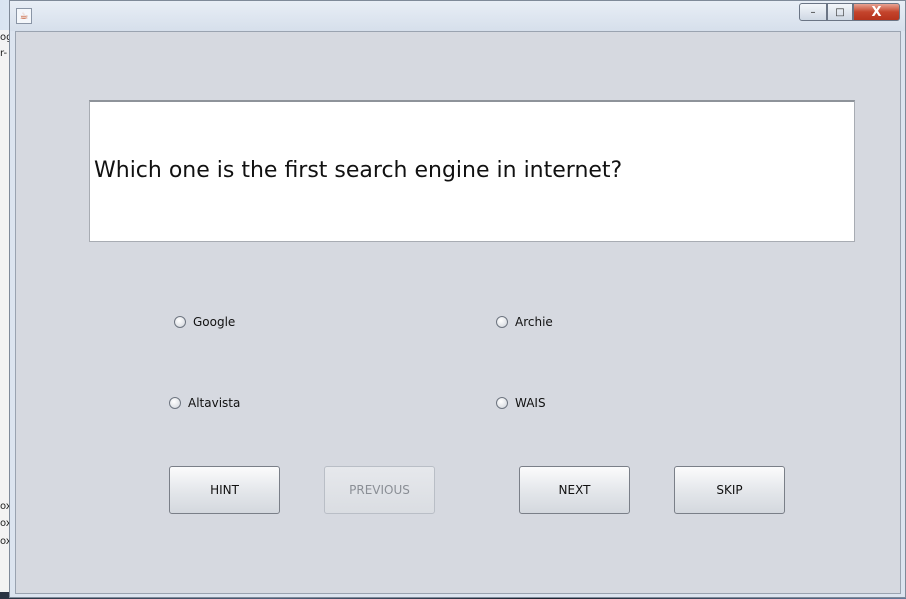 This screenshot has width=906, height=599. Describe the element at coordinates (876, 12) in the screenshot. I see `close-button: X` at that location.